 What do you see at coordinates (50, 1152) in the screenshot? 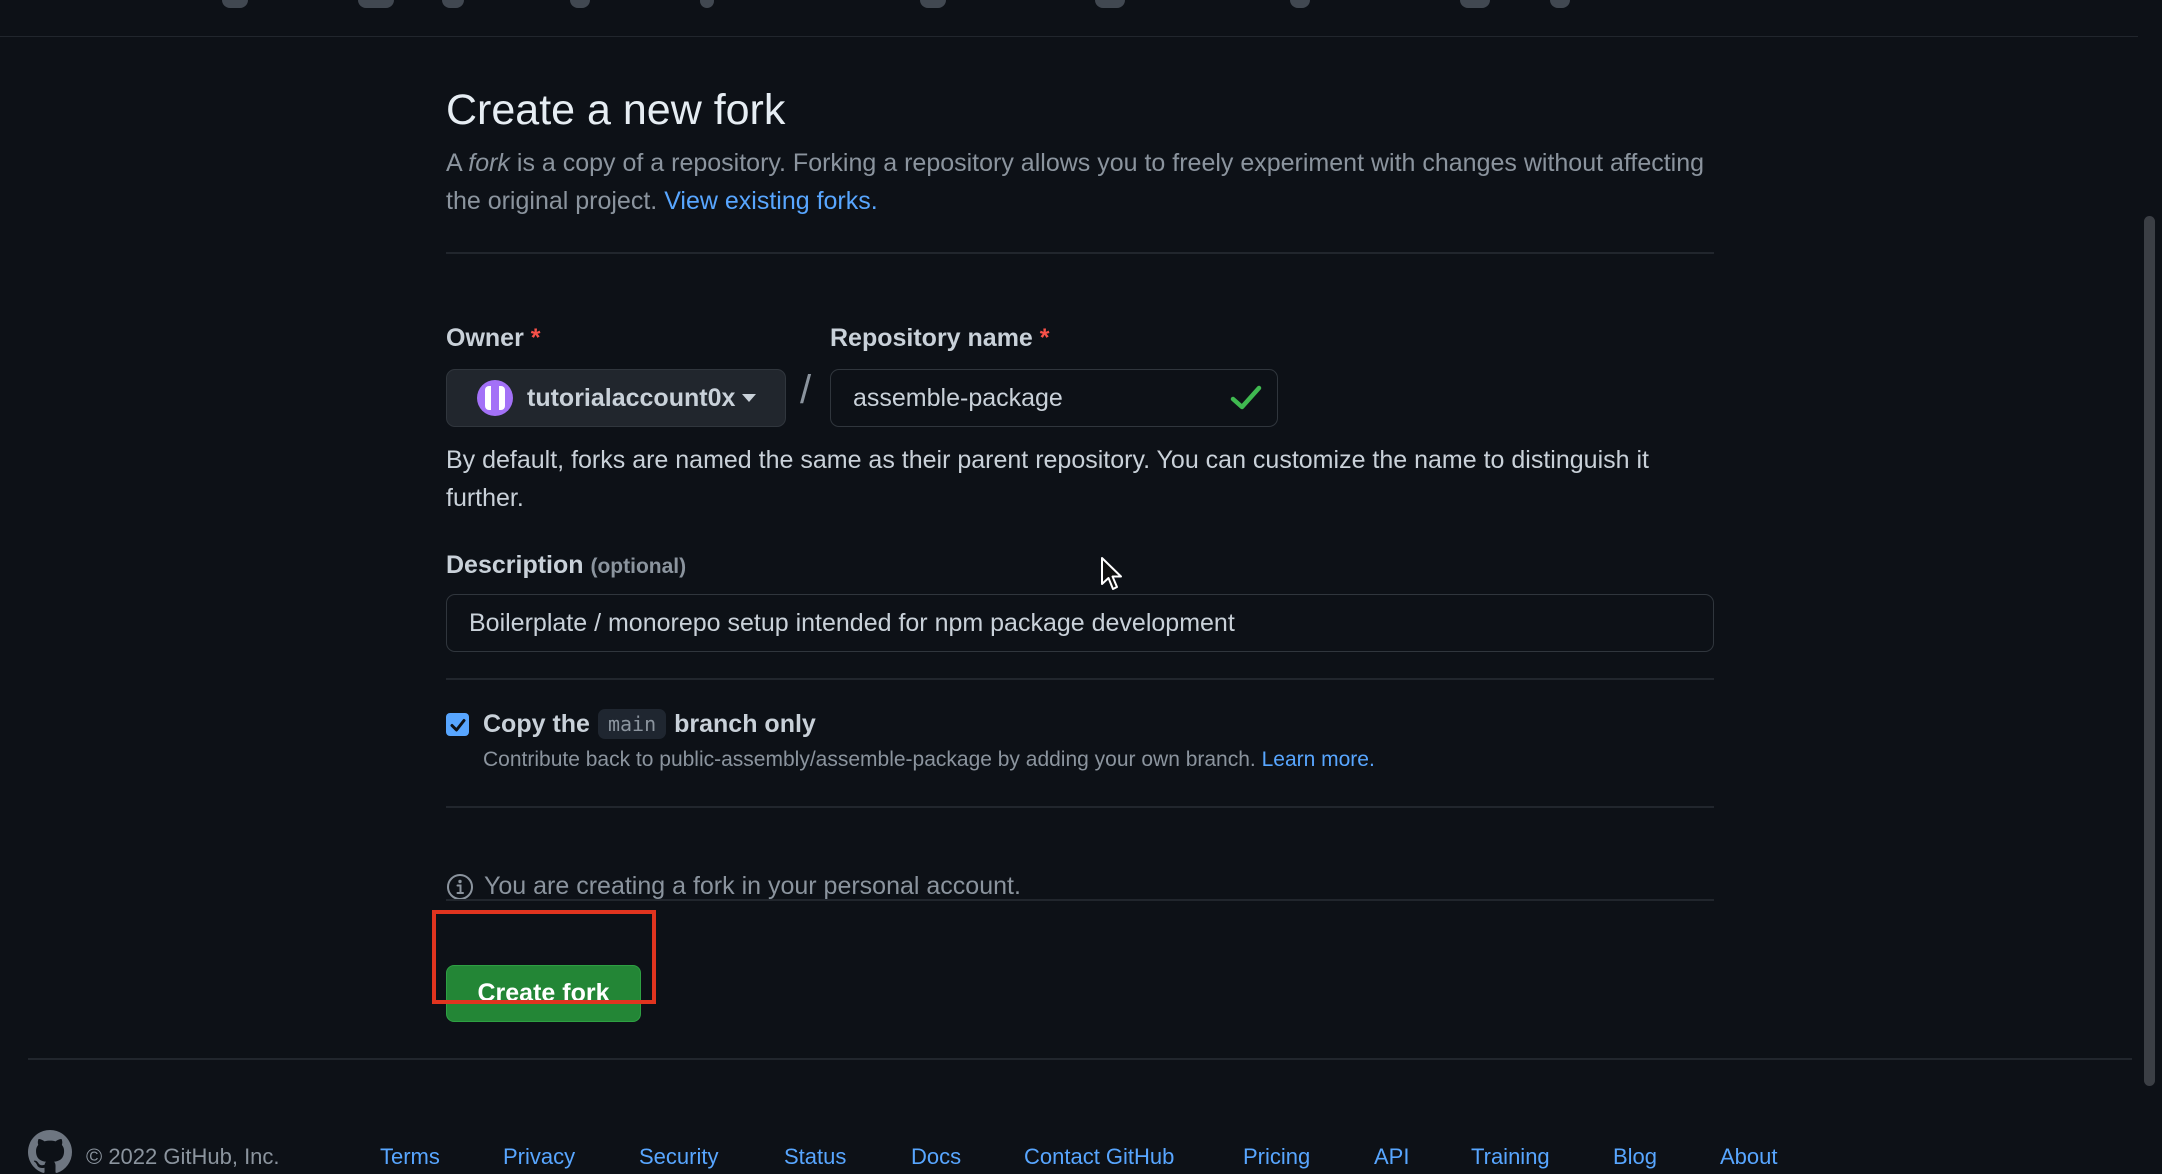
I see `github-logo-icon` at bounding box center [50, 1152].